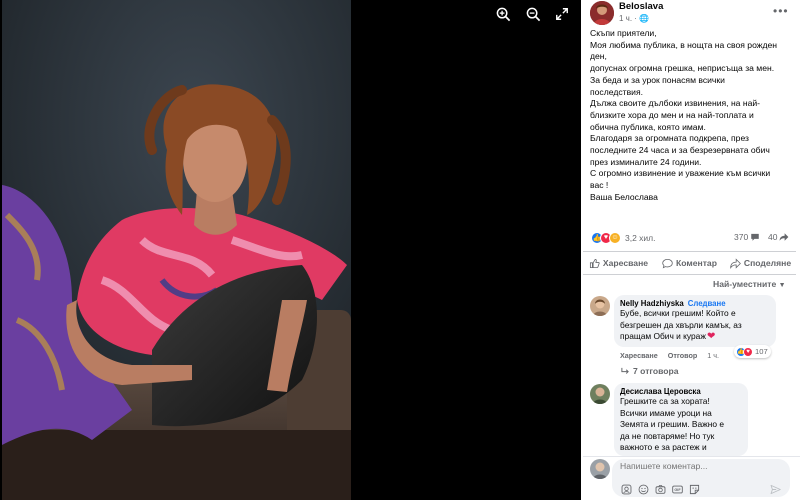  What do you see at coordinates (641, 6) in the screenshot?
I see `author-name: Beloslava` at bounding box center [641, 6].